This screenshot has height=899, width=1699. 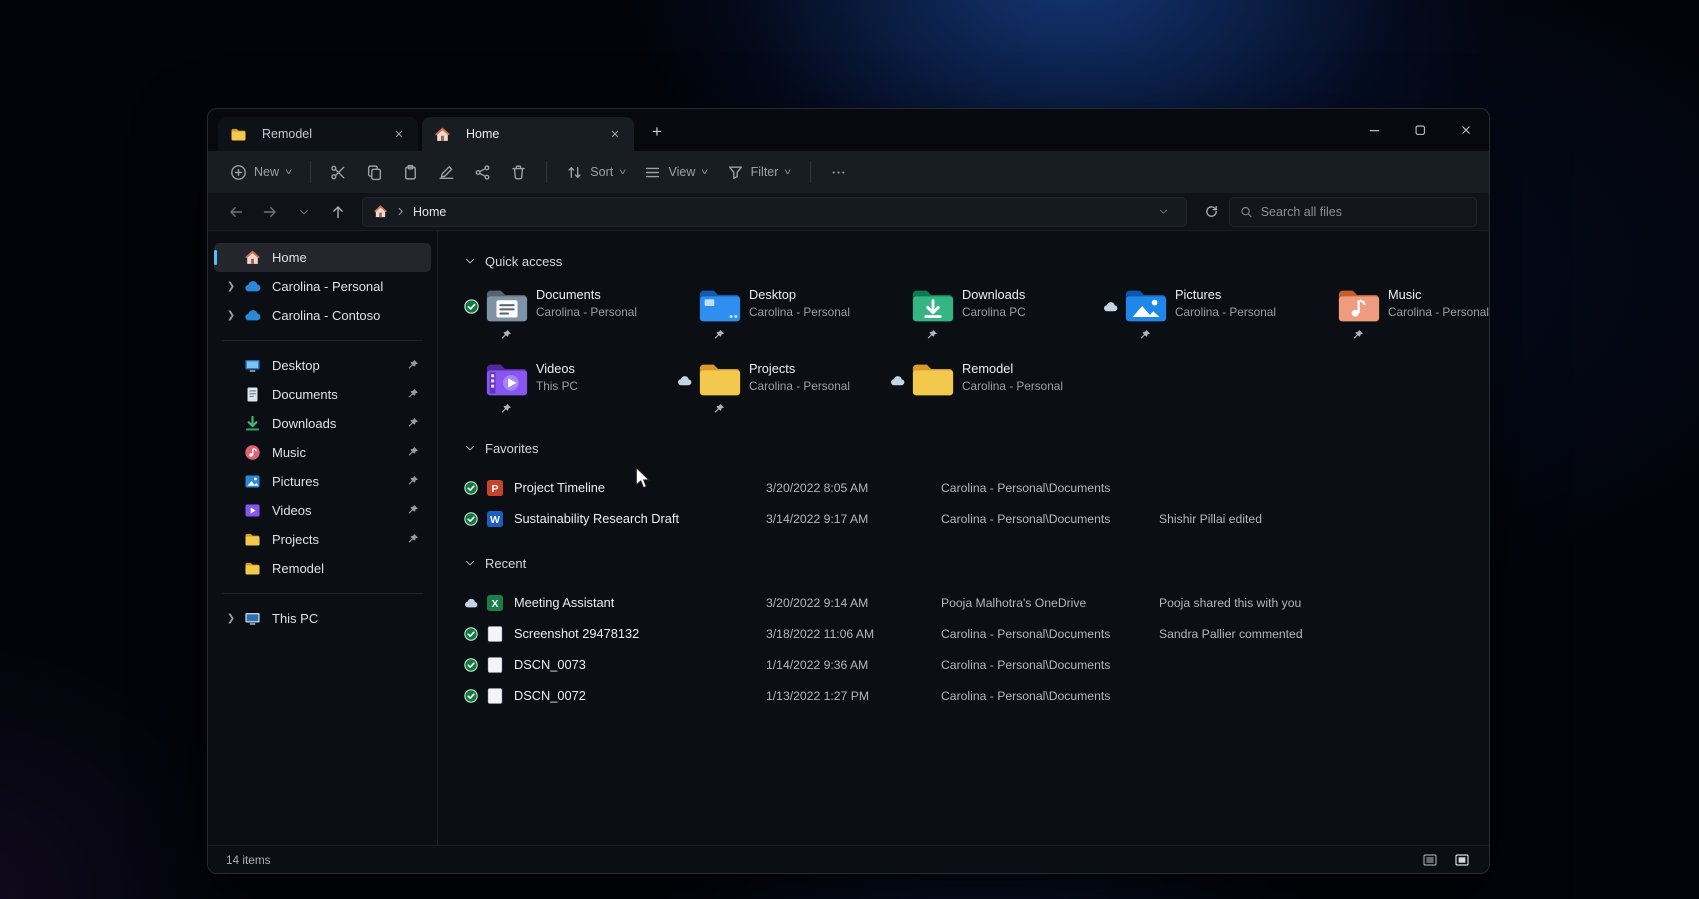 What do you see at coordinates (524, 261) in the screenshot?
I see `section-title: Quick access` at bounding box center [524, 261].